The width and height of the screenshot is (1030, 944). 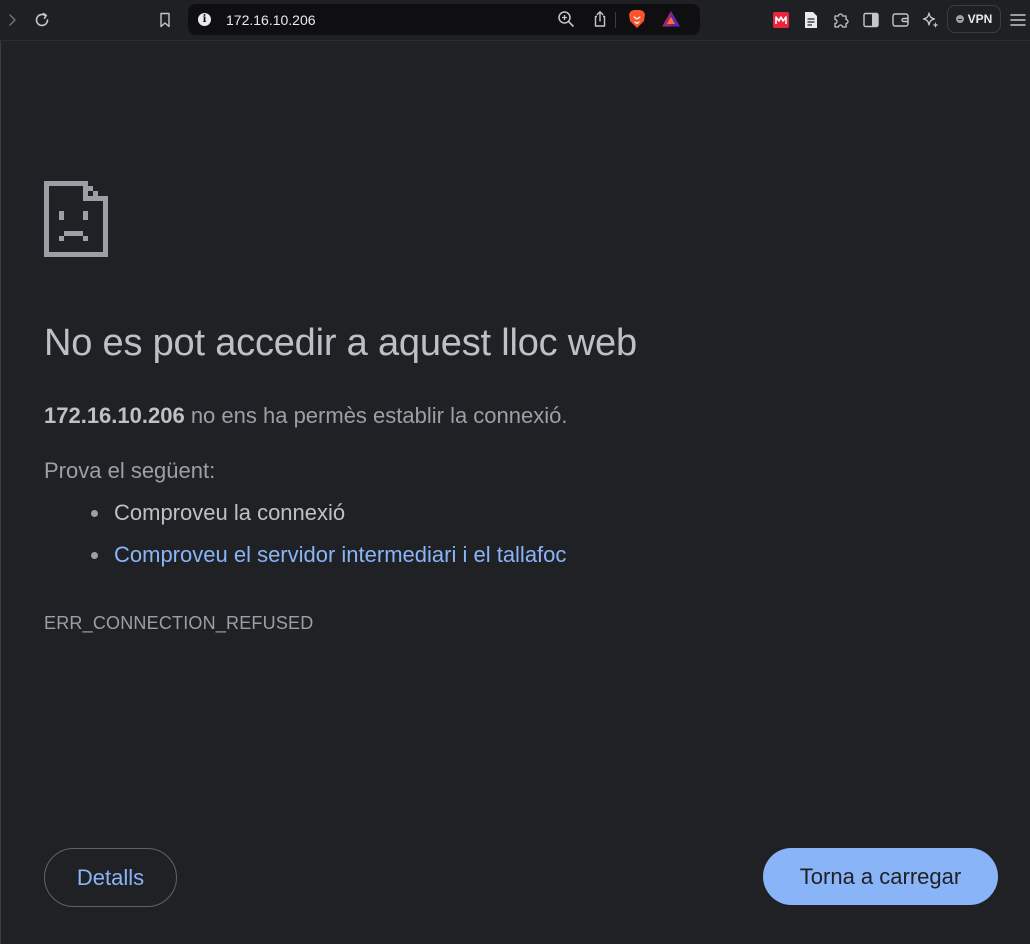 What do you see at coordinates (871, 20) in the screenshot?
I see `sidebar-icon` at bounding box center [871, 20].